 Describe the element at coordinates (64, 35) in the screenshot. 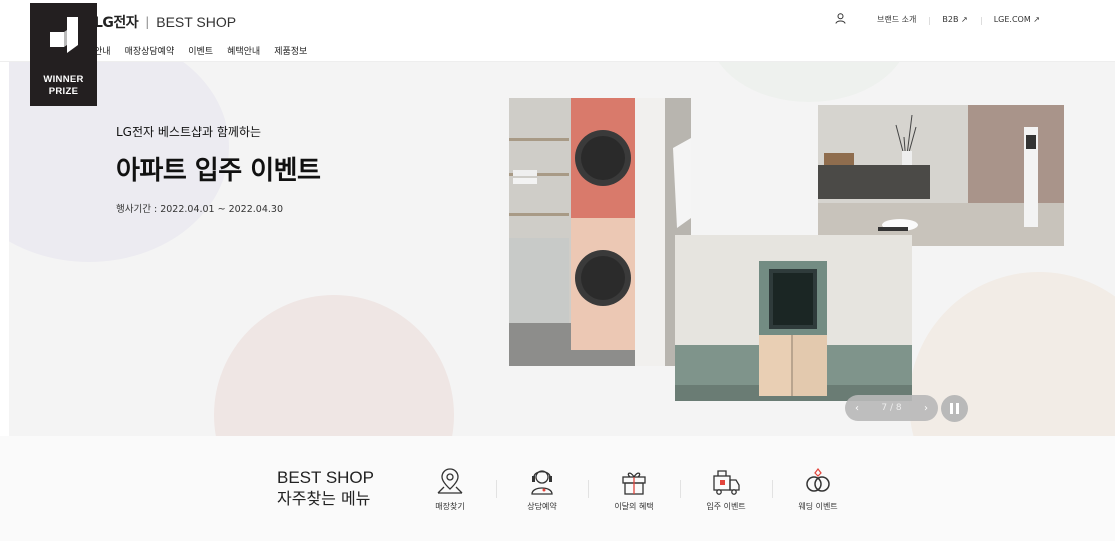

I see `award-logo-icon` at that location.